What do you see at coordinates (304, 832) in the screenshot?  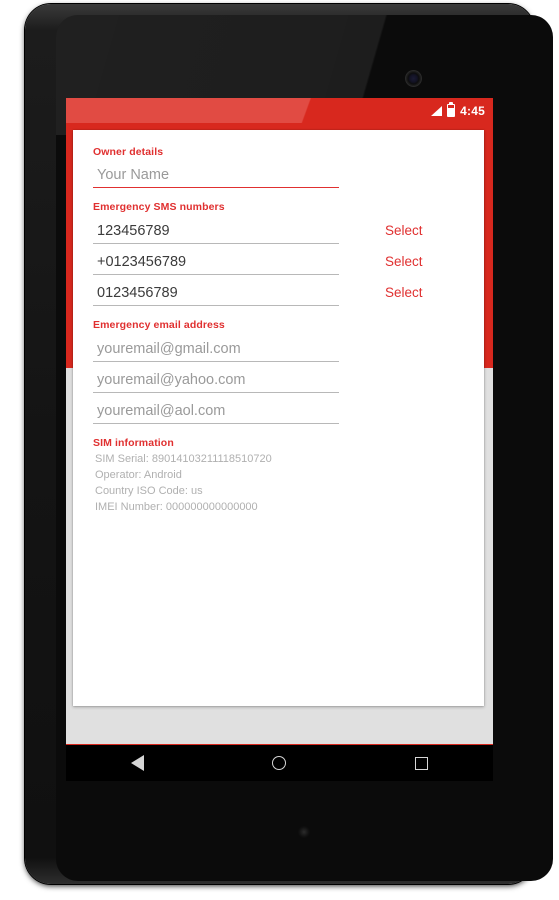 I see `device-home-indicator` at bounding box center [304, 832].